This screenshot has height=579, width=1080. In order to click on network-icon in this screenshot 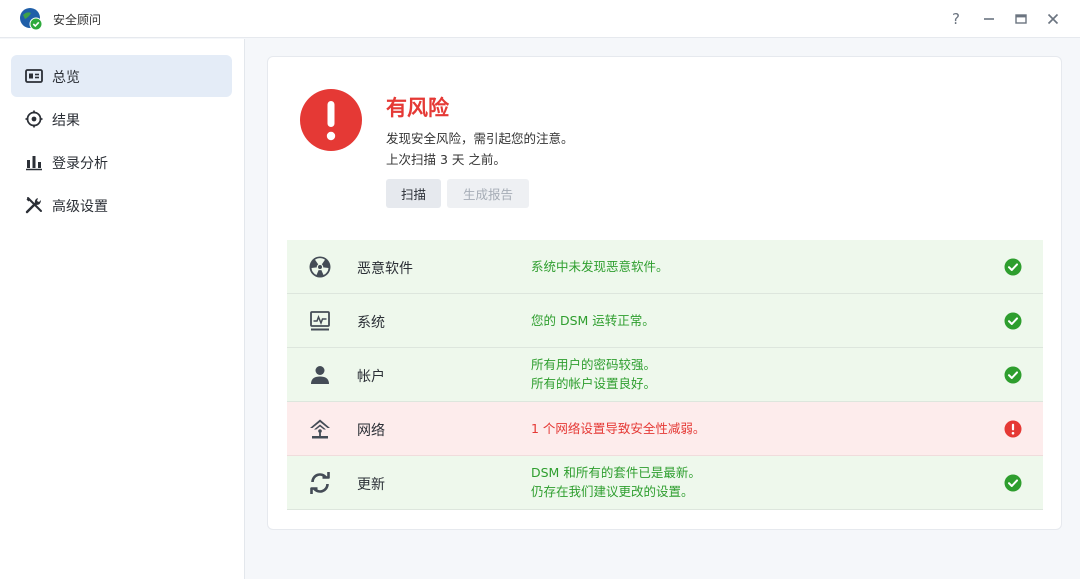, I will do `click(320, 429)`.